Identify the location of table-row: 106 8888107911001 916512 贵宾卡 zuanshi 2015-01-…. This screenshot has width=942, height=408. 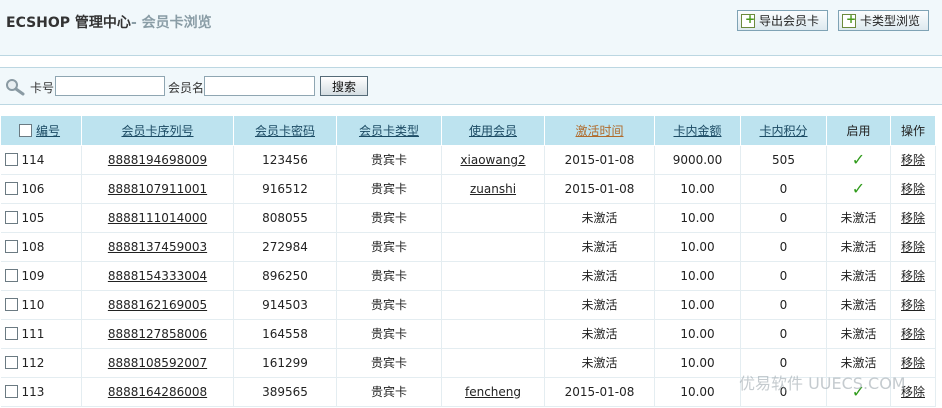
(468, 189).